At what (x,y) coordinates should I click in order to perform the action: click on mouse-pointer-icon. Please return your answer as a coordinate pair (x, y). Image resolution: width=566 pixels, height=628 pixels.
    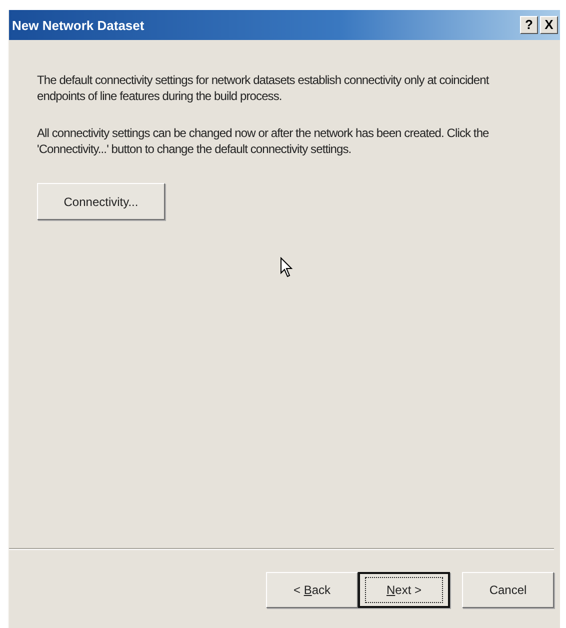
    Looking at the image, I should click on (286, 267).